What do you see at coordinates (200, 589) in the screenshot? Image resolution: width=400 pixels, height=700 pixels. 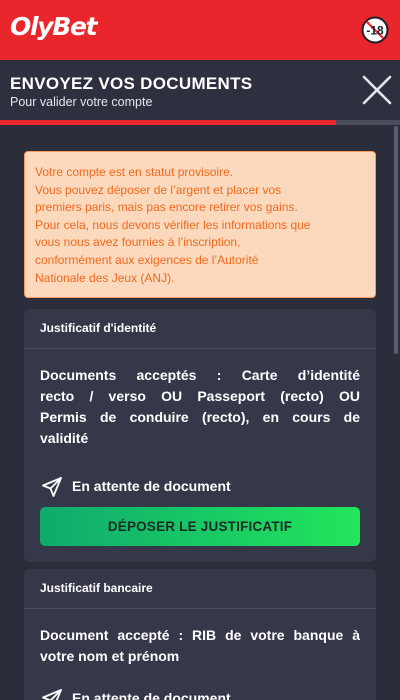 I see `card-title: Justificatif bancaire` at bounding box center [200, 589].